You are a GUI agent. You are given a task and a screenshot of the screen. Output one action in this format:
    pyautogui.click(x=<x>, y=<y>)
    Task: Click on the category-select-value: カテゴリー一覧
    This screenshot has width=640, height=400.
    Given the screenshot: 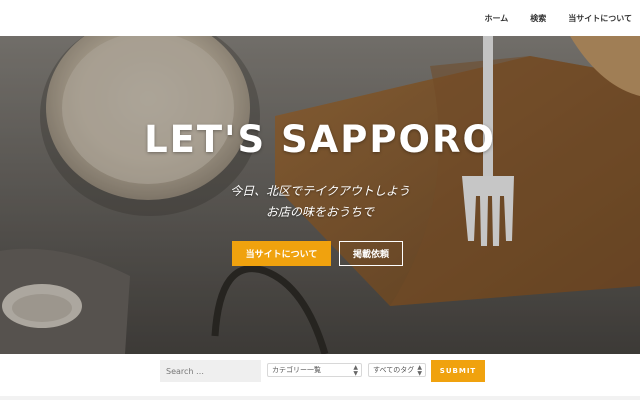 What is the action you would take?
    pyautogui.click(x=296, y=370)
    